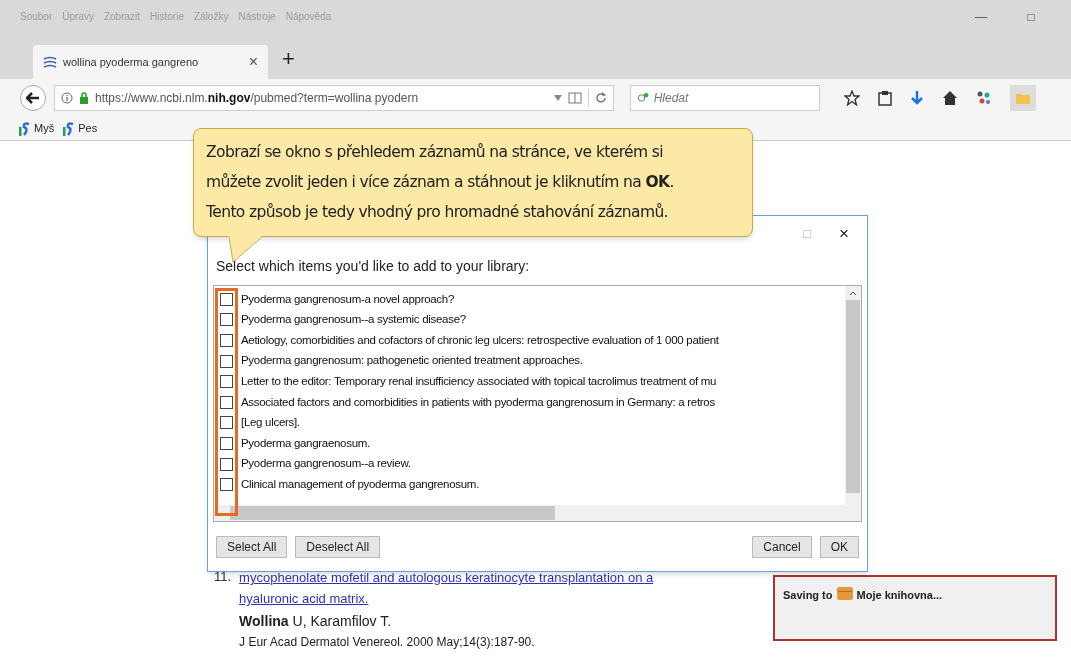 The width and height of the screenshot is (1071, 665). I want to click on download-icon, so click(917, 98).